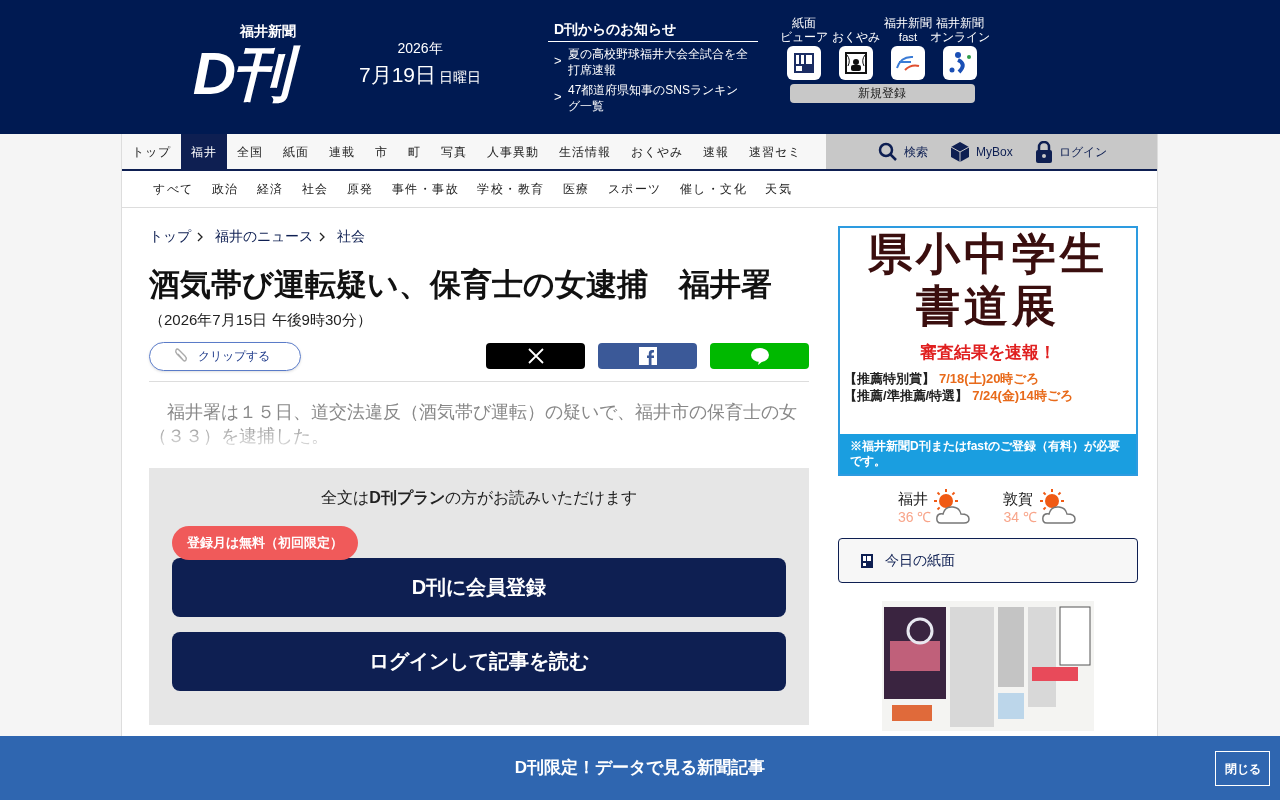 The height and width of the screenshot is (800, 1280). I want to click on app-label: ビューア, so click(804, 36).